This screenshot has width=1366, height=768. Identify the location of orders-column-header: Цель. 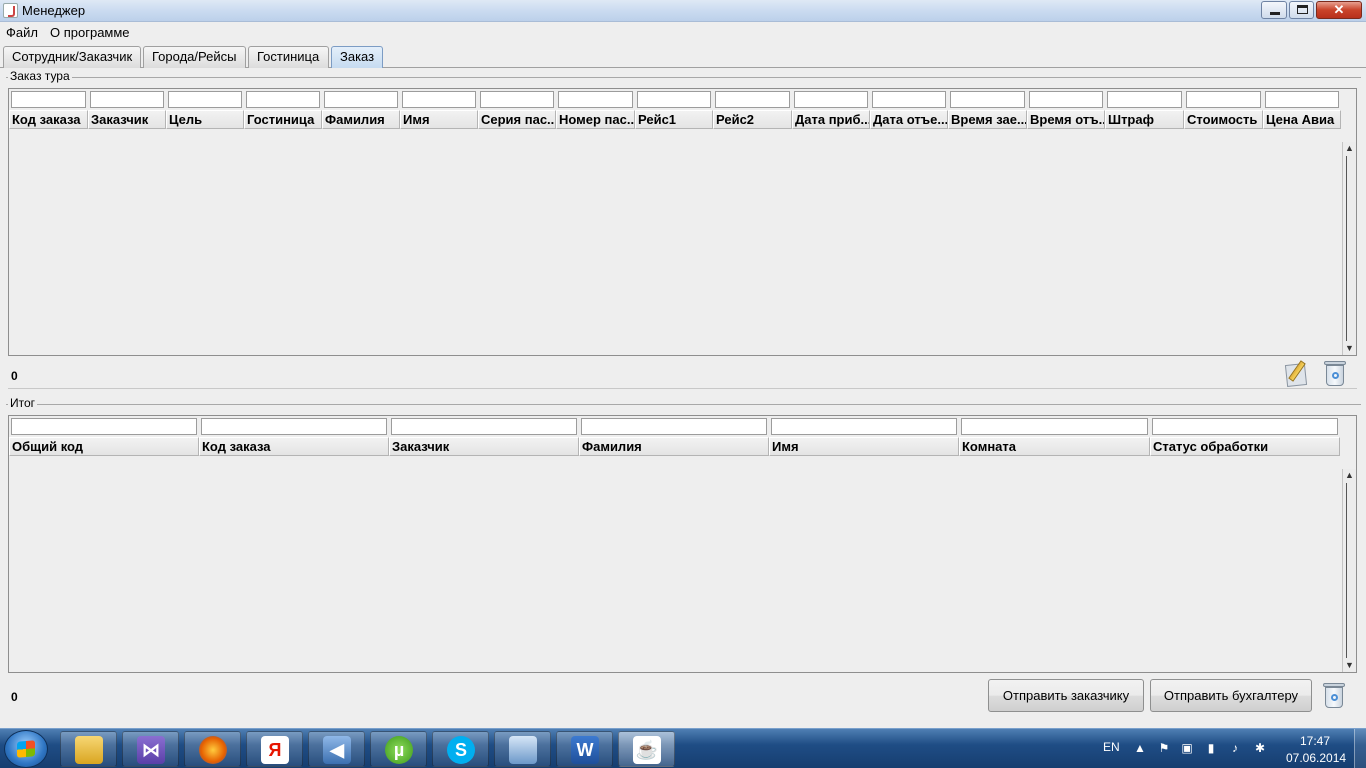
(205, 119).